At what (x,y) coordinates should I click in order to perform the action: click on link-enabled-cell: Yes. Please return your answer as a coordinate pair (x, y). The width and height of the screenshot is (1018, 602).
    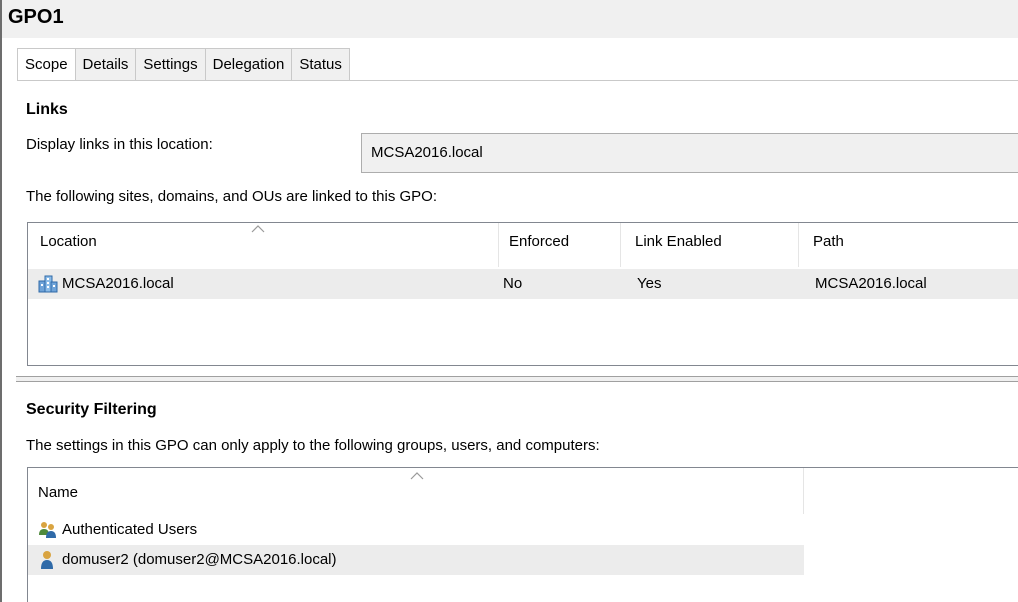
    Looking at the image, I should click on (649, 283).